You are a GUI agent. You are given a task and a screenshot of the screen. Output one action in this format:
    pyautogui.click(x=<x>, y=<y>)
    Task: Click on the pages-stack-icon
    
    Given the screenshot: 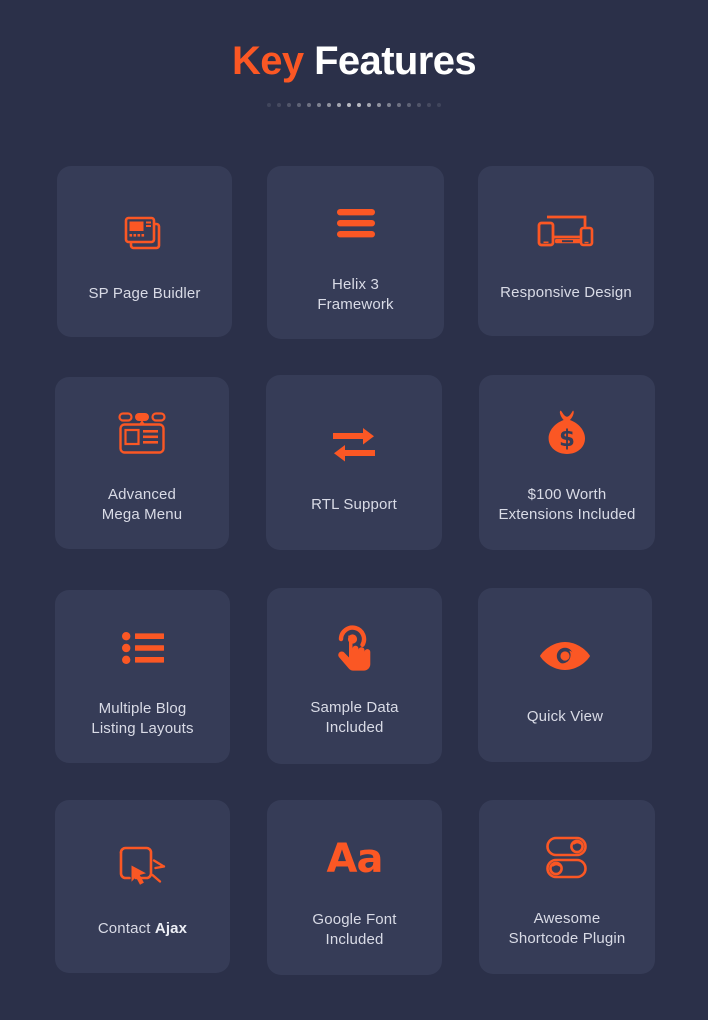 What is the action you would take?
    pyautogui.click(x=145, y=233)
    